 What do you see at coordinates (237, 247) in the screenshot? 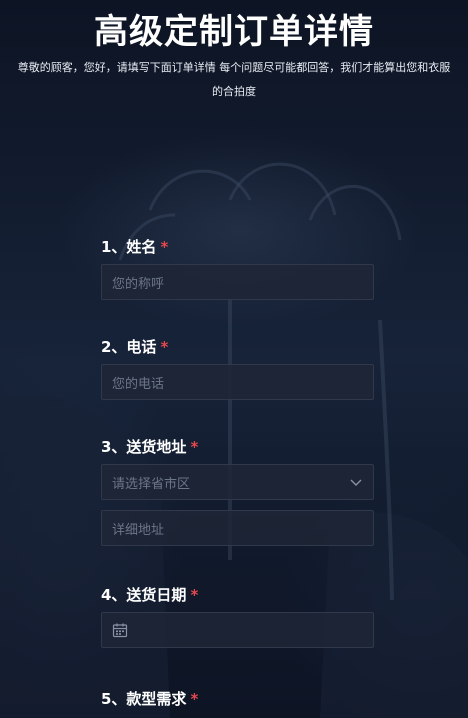
I see `field-label: 1、姓名 *` at bounding box center [237, 247].